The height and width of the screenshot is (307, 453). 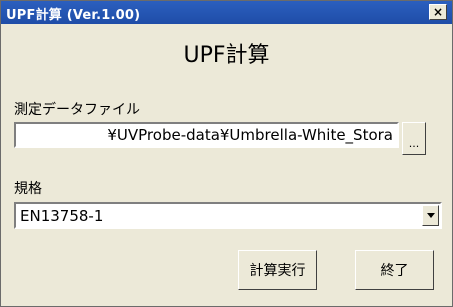 What do you see at coordinates (226, 55) in the screenshot?
I see `page-title: UPF計算` at bounding box center [226, 55].